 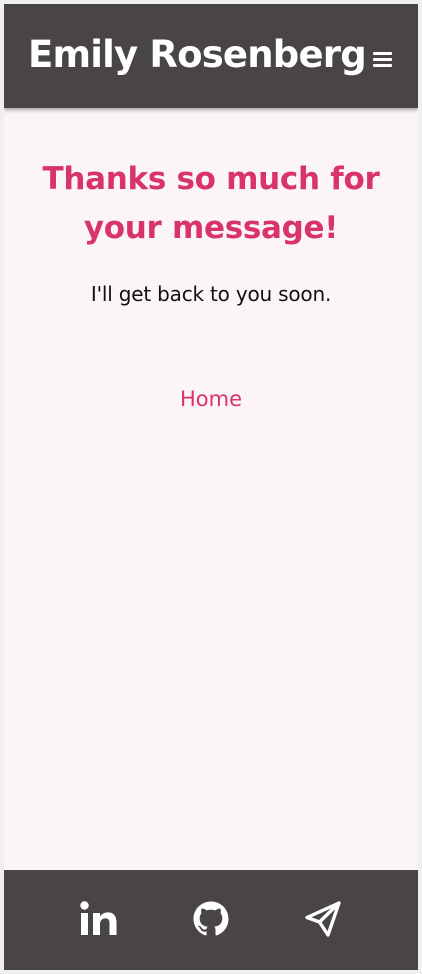 I want to click on github-icon, so click(x=211, y=919).